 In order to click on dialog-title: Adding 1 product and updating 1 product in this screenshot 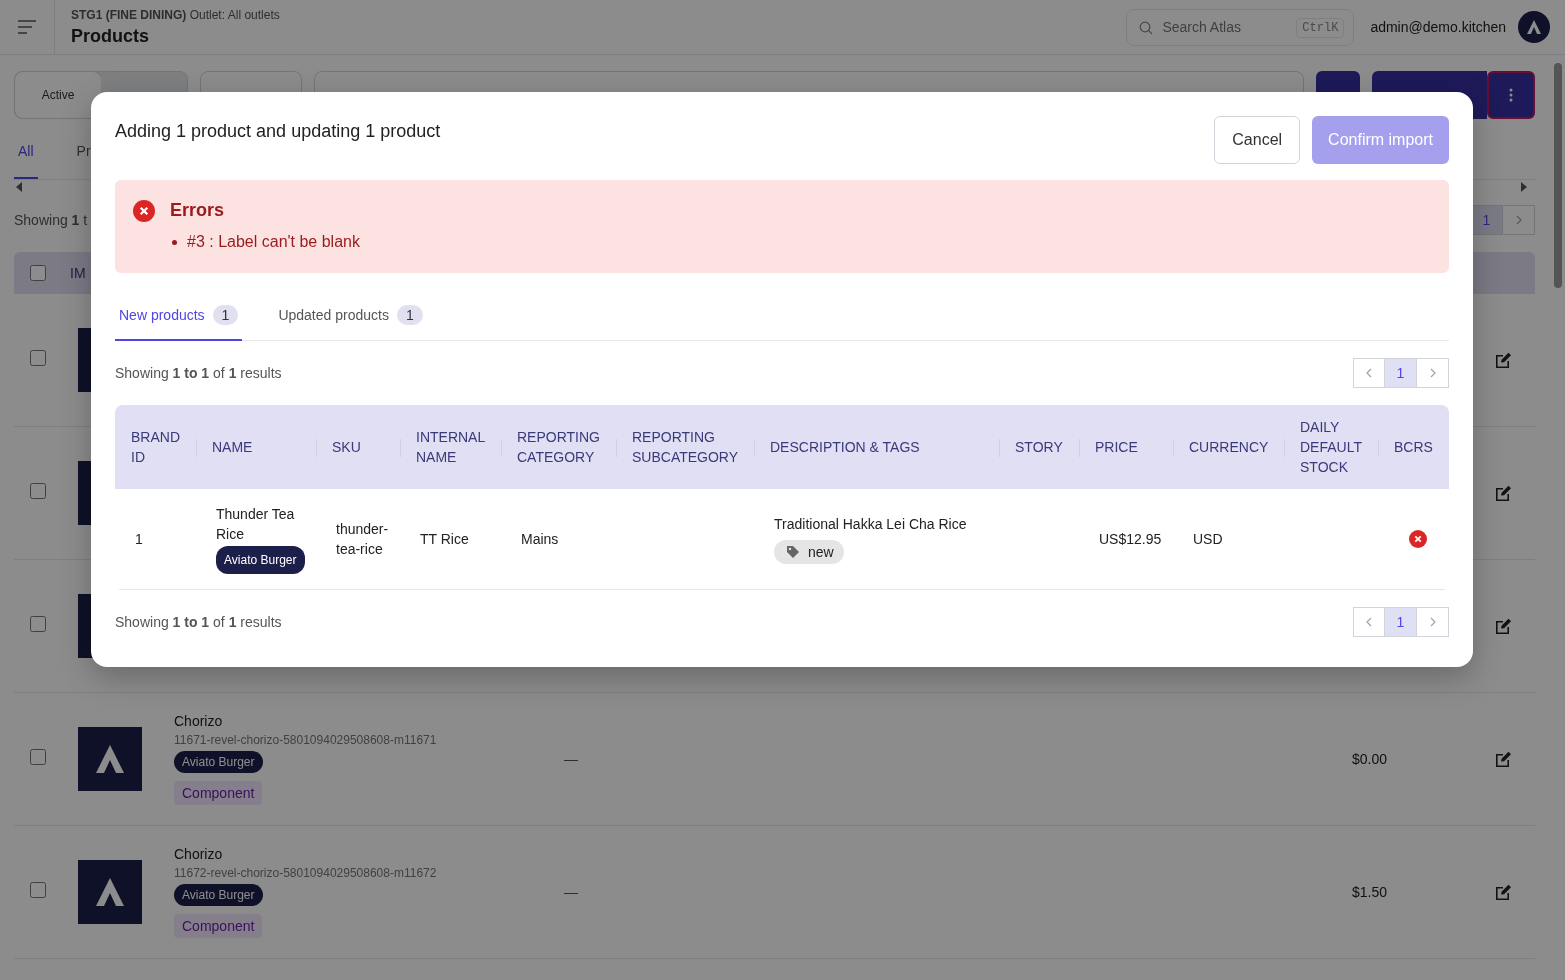, I will do `click(278, 131)`.